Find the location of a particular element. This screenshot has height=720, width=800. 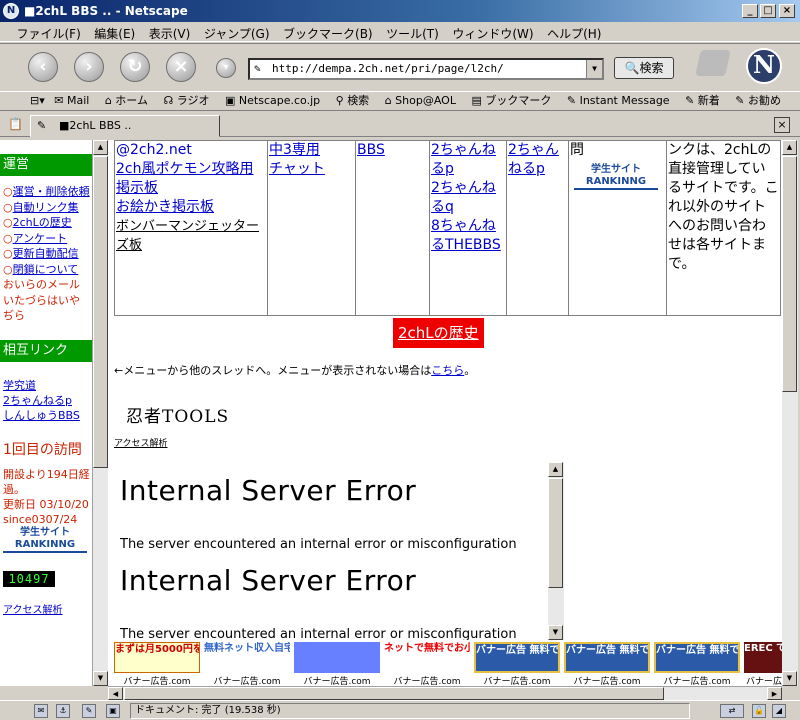

menu-file: ファイル(F) is located at coordinates (49, 32).